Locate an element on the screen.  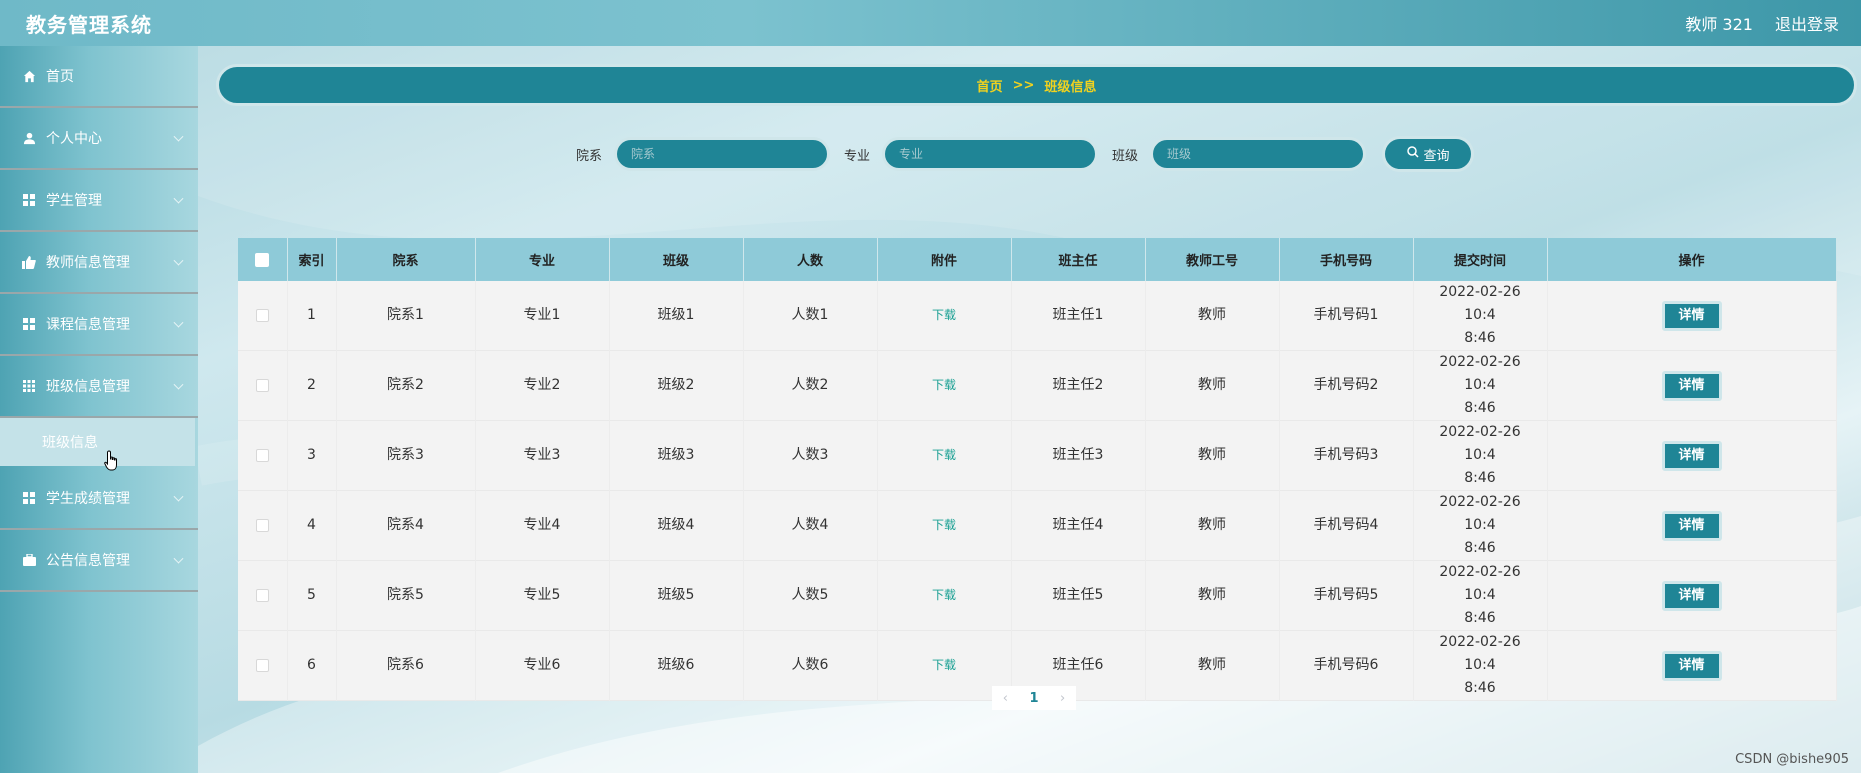
breadcrumb: 首页 >> 班级信息 is located at coordinates (1036, 85).